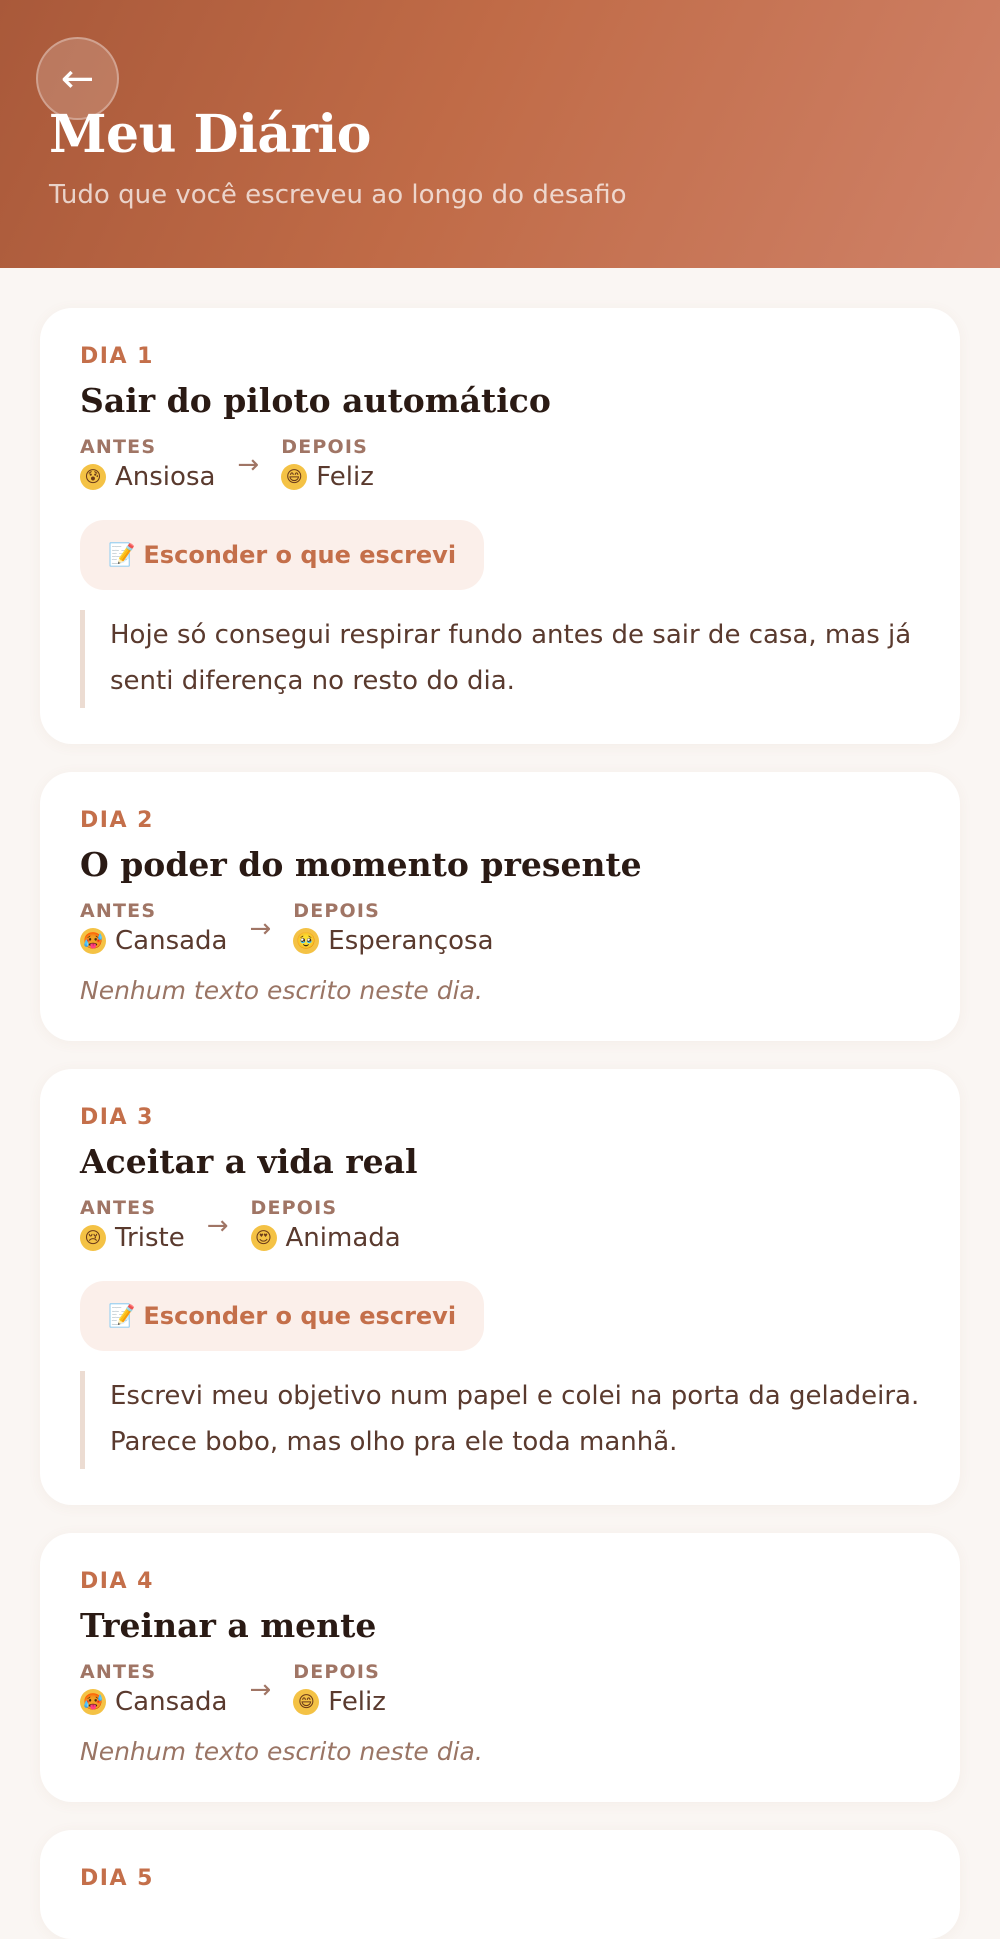 The image size is (1000, 1939). What do you see at coordinates (500, 1225) in the screenshot?
I see `mood-comparison: ANTES 😢 Triste → DEPOIS 😍 Animada` at bounding box center [500, 1225].